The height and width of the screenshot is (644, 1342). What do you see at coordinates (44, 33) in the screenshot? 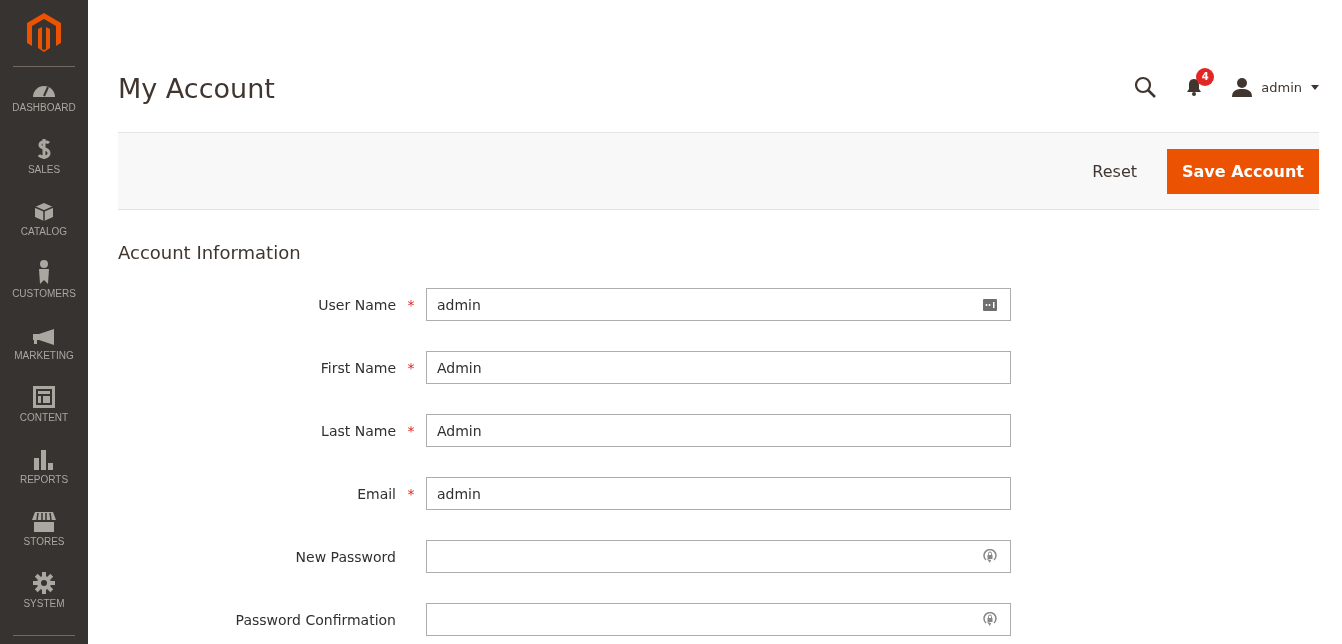
I see `logo-icon` at bounding box center [44, 33].